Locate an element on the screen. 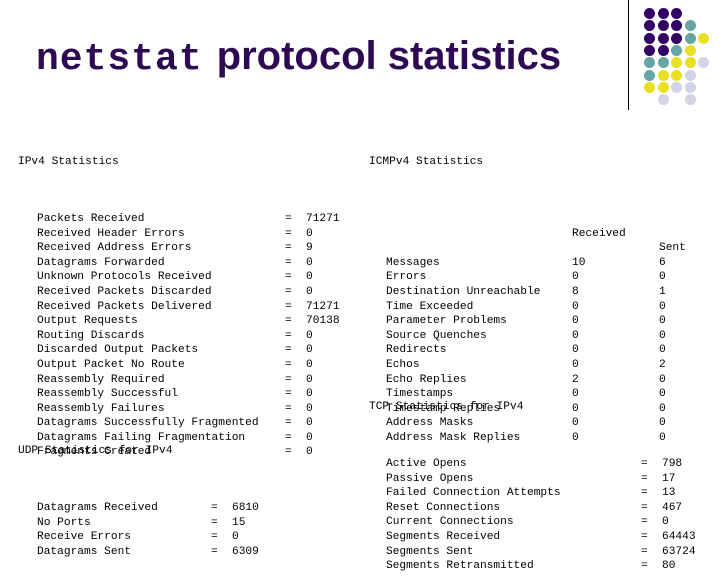  icmpv4-col-sent: Sent is located at coordinates (672, 248).